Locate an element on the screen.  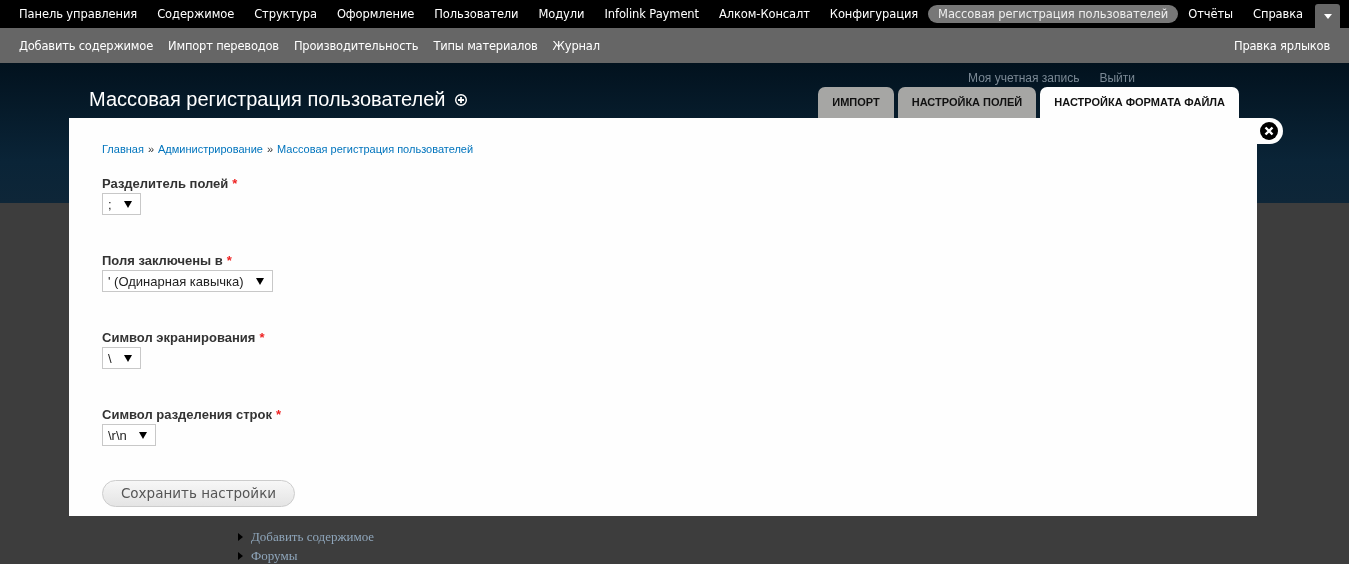
toolbar-item: Модули is located at coordinates (561, 14).